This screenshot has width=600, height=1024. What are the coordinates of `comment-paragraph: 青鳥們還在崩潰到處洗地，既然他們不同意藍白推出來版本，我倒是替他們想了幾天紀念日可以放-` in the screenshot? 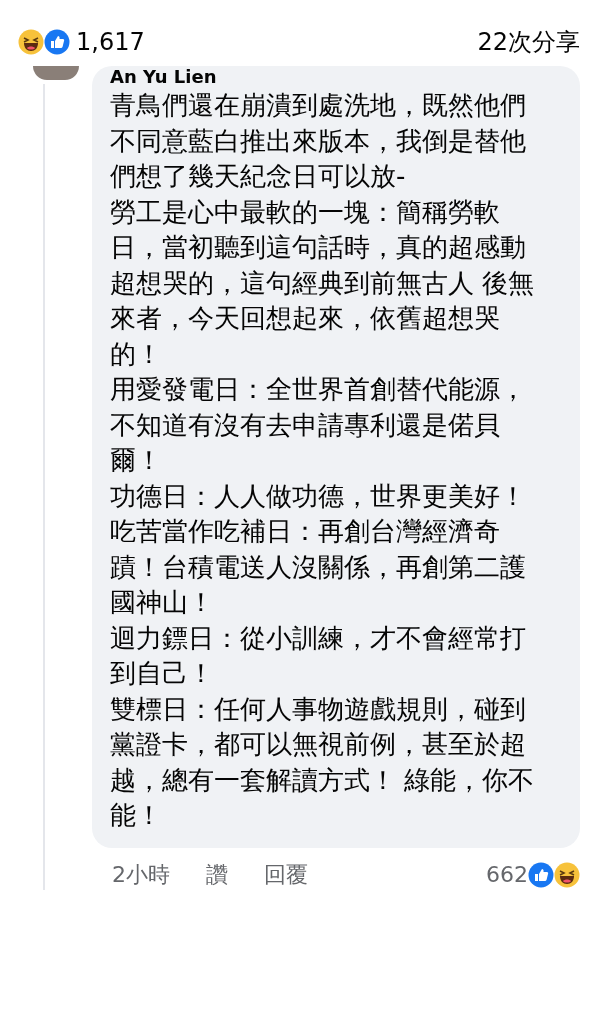 It's located at (318, 141).